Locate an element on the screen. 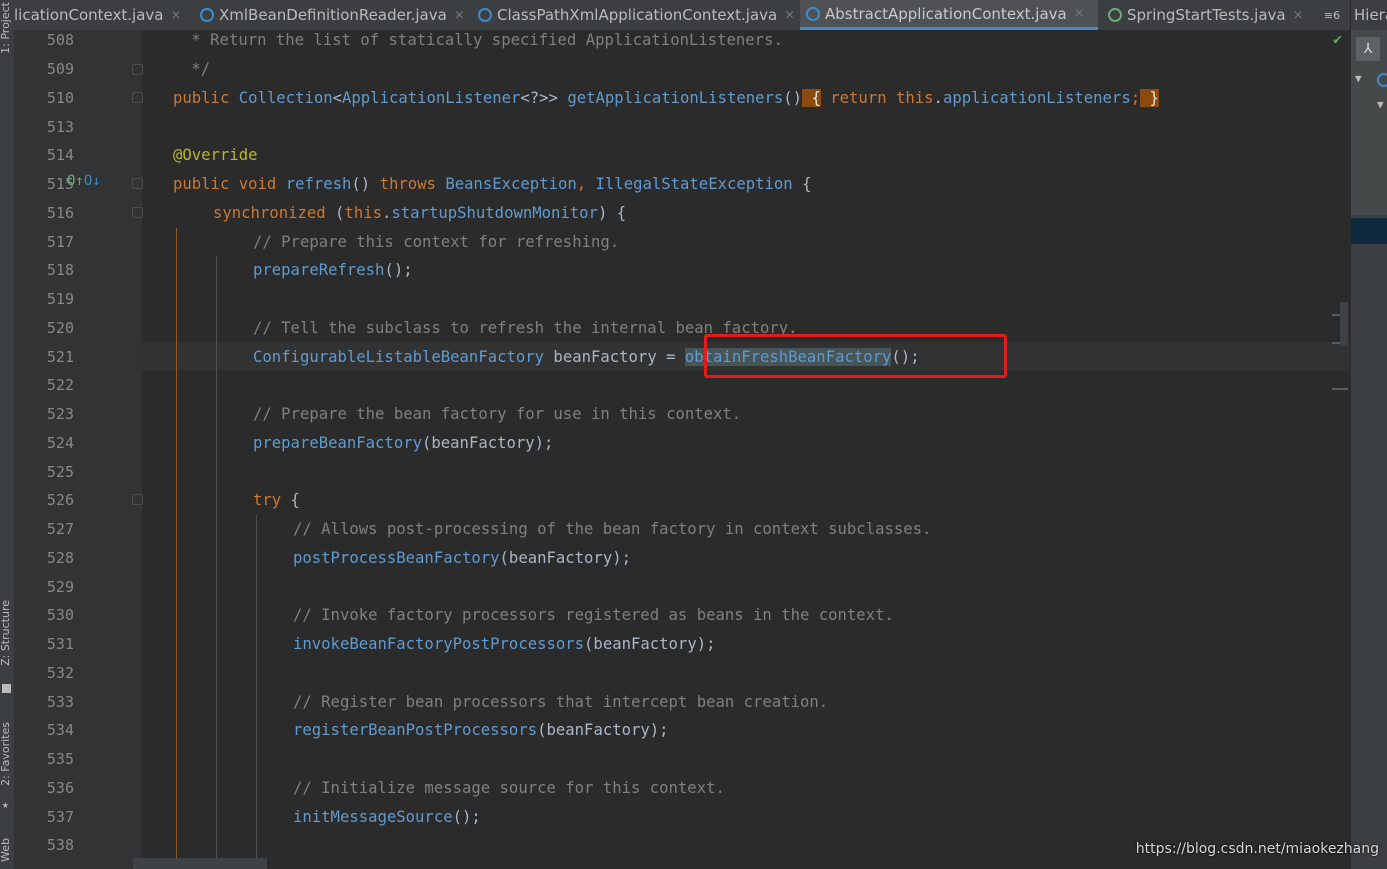 This screenshot has width=1387, height=869. line-number: 521 is located at coordinates (60, 357).